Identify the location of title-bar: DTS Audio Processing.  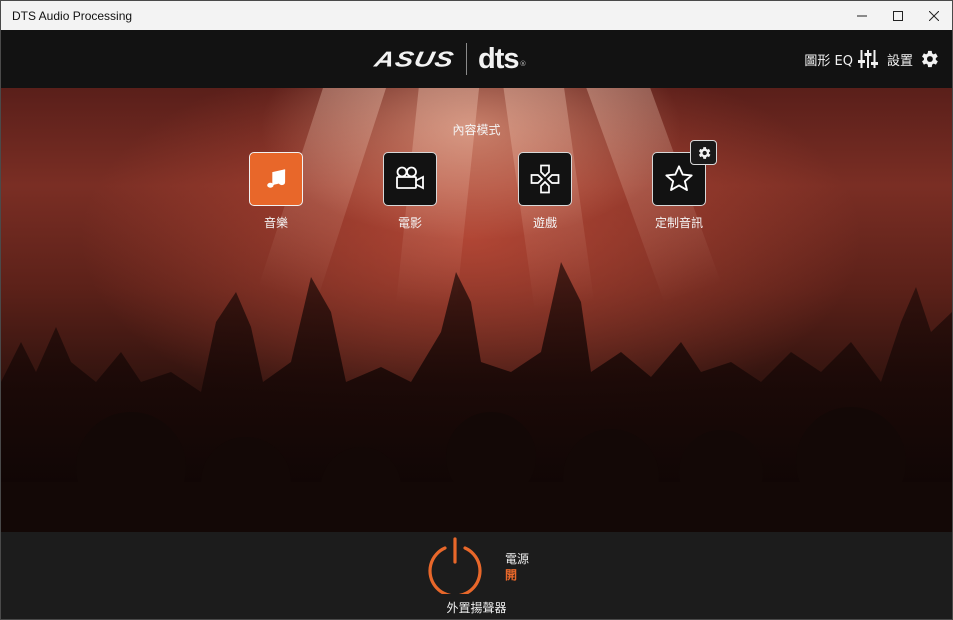
(476, 15).